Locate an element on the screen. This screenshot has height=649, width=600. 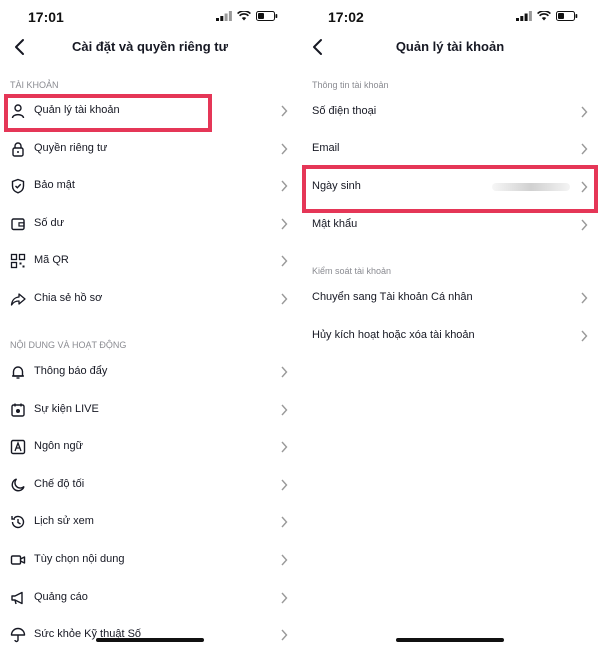
row-qr-code: Mã QR is located at coordinates (150, 261).